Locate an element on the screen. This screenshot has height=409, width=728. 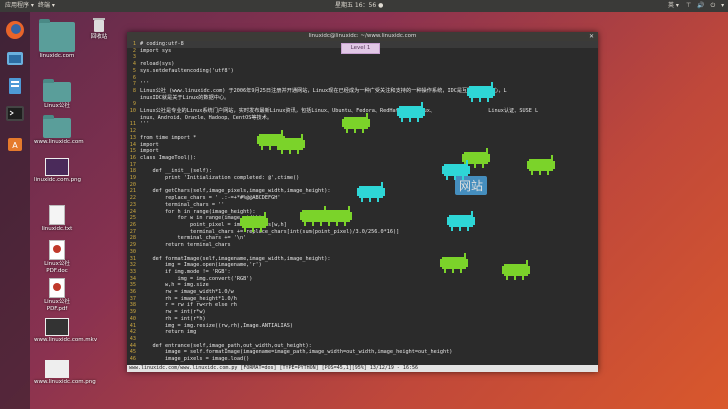
line-number: 16 is located at coordinates (132, 157).